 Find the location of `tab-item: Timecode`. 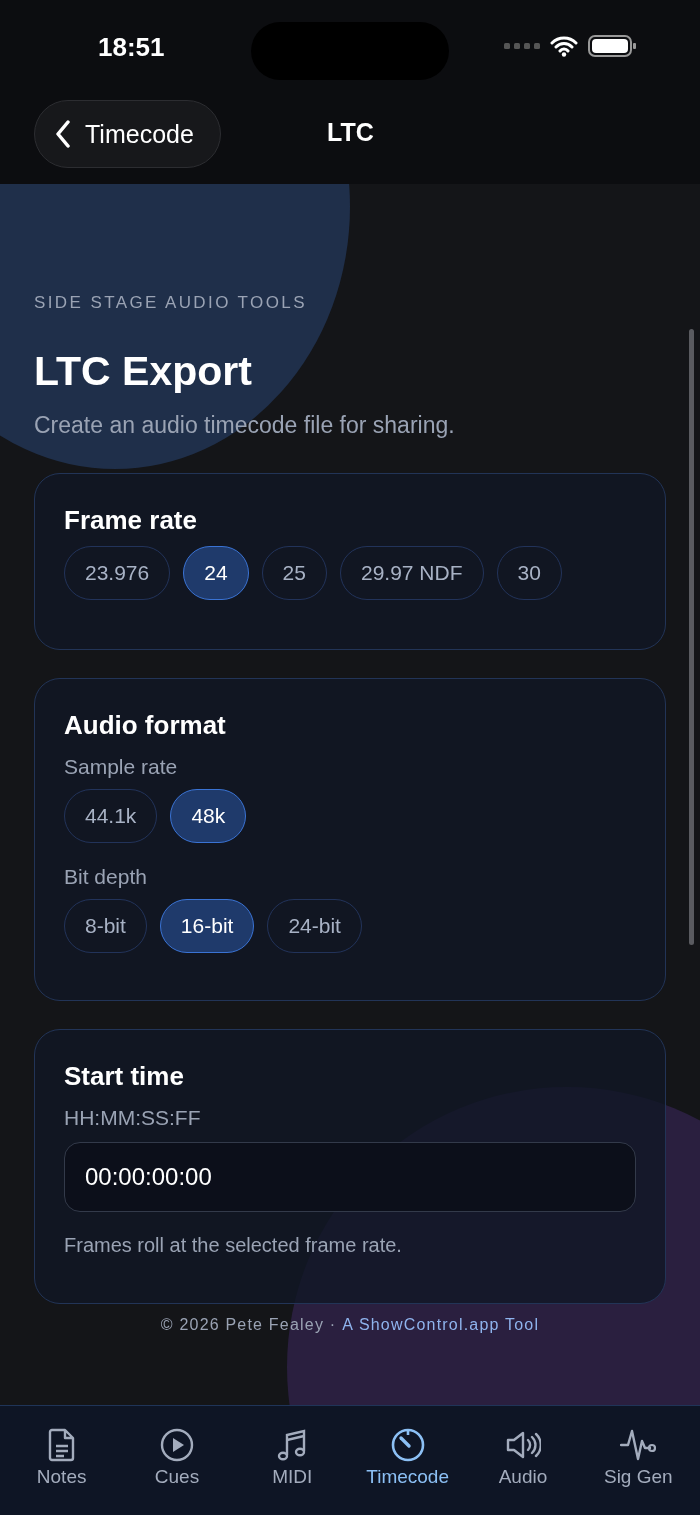

tab-item: Timecode is located at coordinates (407, 1460).